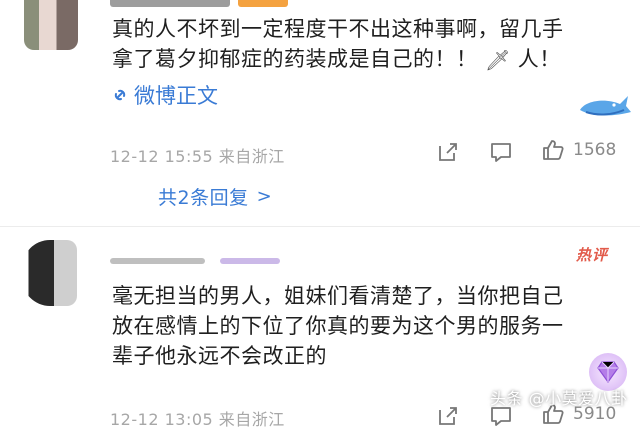  What do you see at coordinates (559, 398) in the screenshot?
I see `watermark: 头条 @小莫爱八卦` at bounding box center [559, 398].